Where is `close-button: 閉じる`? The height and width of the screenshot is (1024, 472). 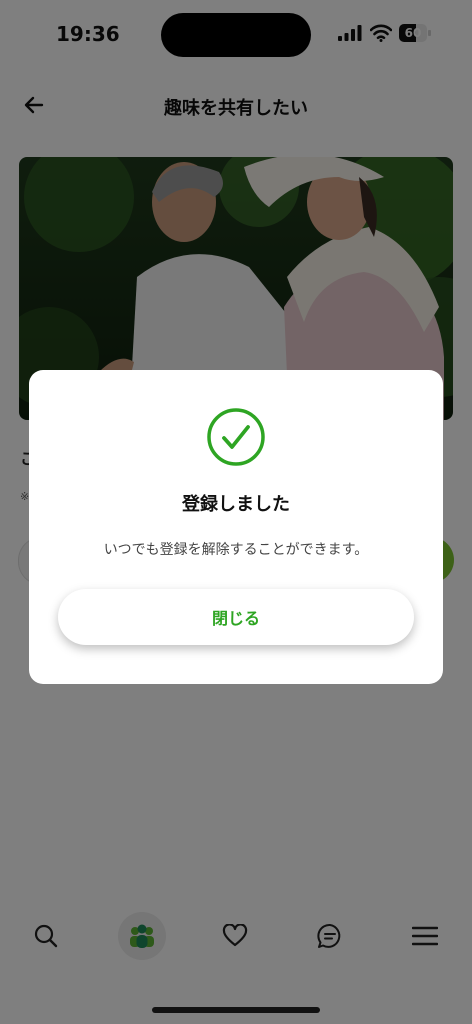
close-button: 閉じる is located at coordinates (236, 617).